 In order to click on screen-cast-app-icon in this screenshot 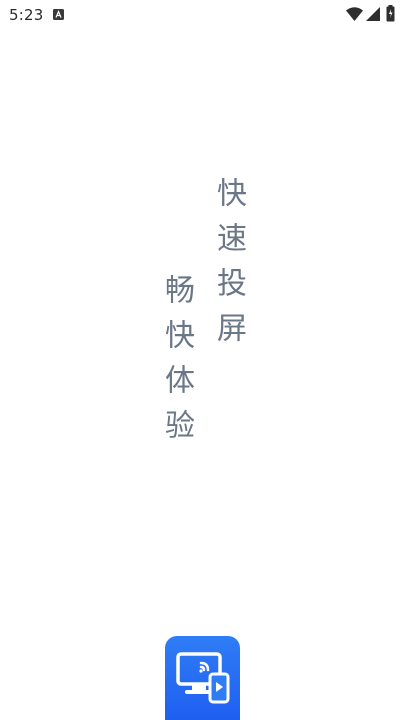, I will do `click(202, 678)`.